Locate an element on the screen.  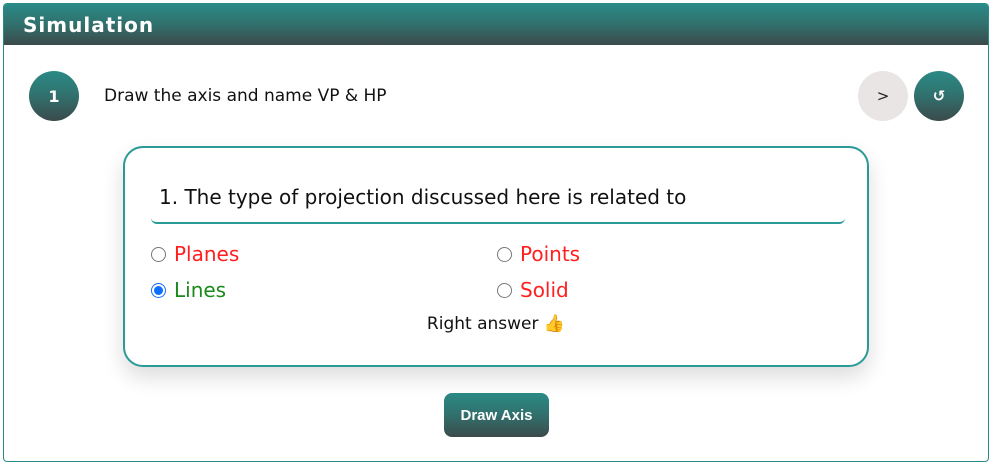
option-points-radio is located at coordinates (504, 254).